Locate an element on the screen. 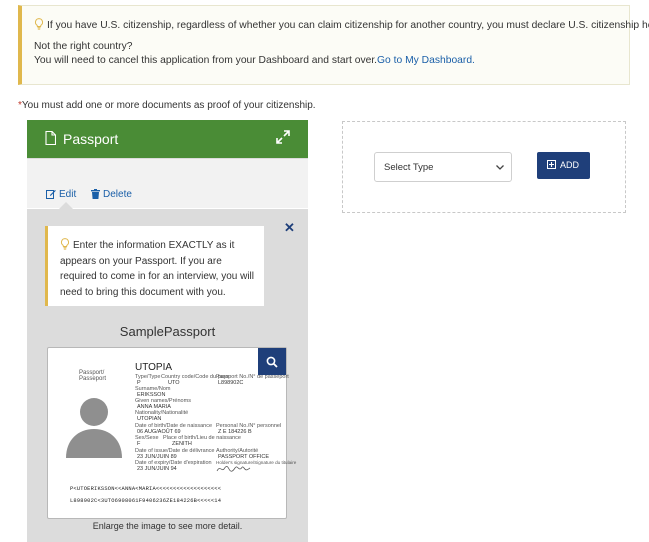 Image resolution: width=649 pixels, height=542 pixels. passport-card-actions: Edit Delete is located at coordinates (95, 194).